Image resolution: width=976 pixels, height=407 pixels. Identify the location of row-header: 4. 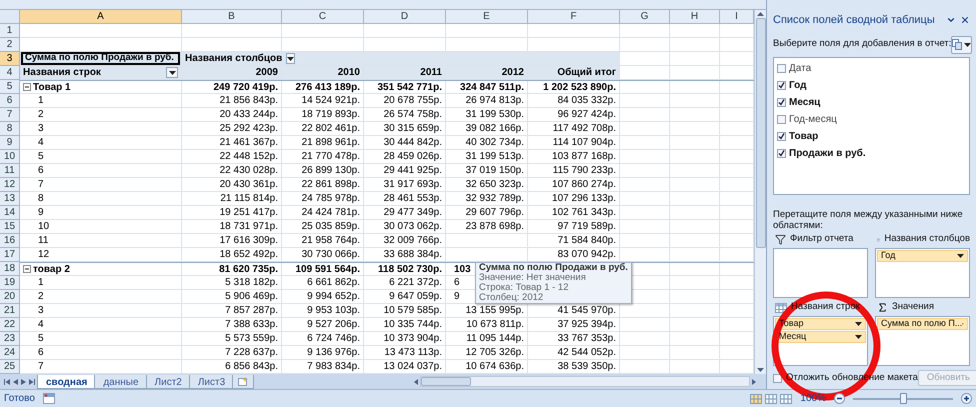
(10, 73).